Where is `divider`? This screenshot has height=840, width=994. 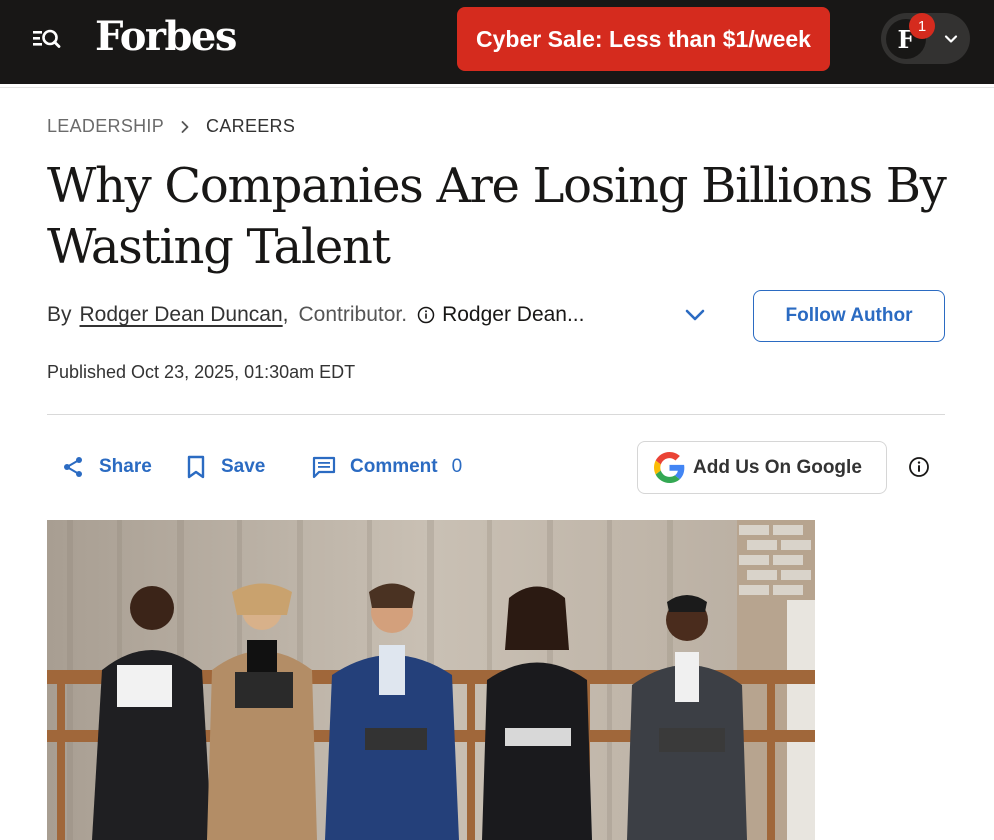 divider is located at coordinates (496, 414).